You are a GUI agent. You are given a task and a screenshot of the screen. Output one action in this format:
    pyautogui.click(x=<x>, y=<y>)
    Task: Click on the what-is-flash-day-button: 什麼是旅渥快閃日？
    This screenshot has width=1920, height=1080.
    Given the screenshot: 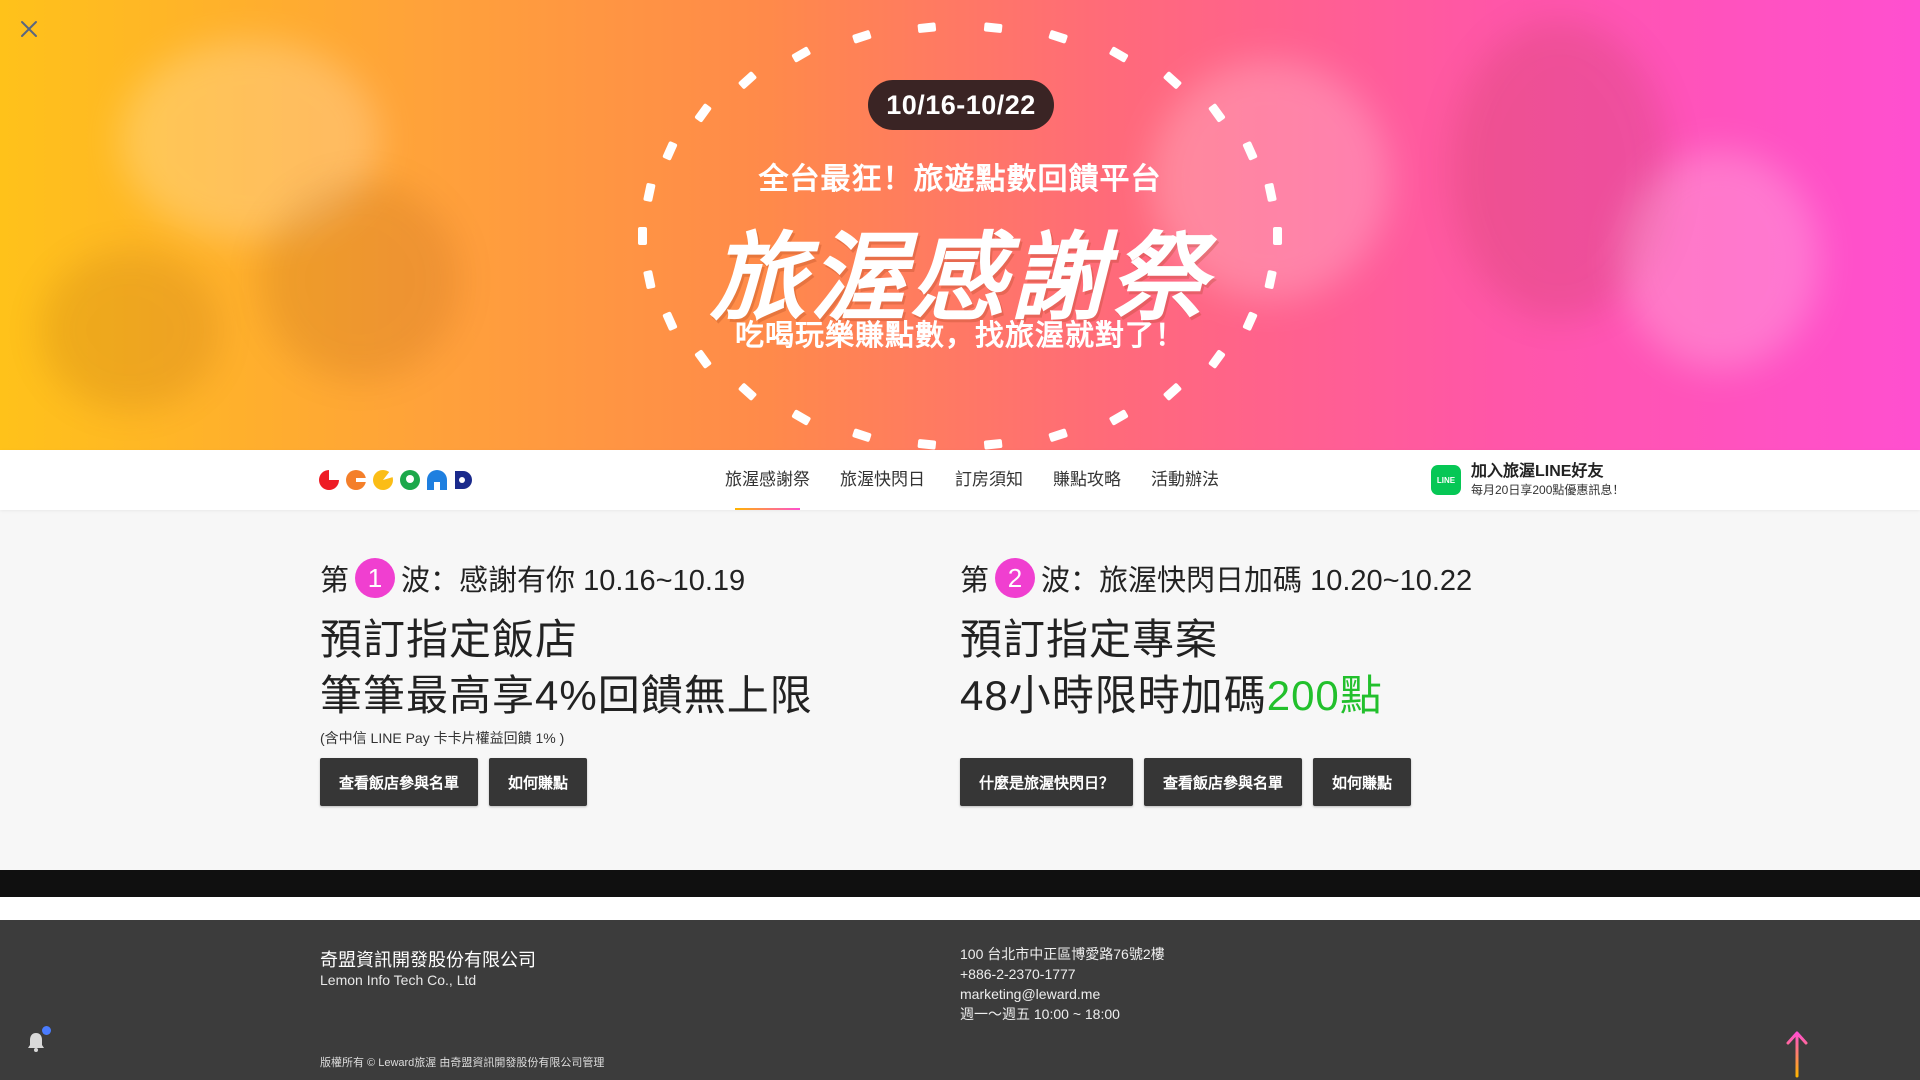 What is the action you would take?
    pyautogui.click(x=1047, y=782)
    